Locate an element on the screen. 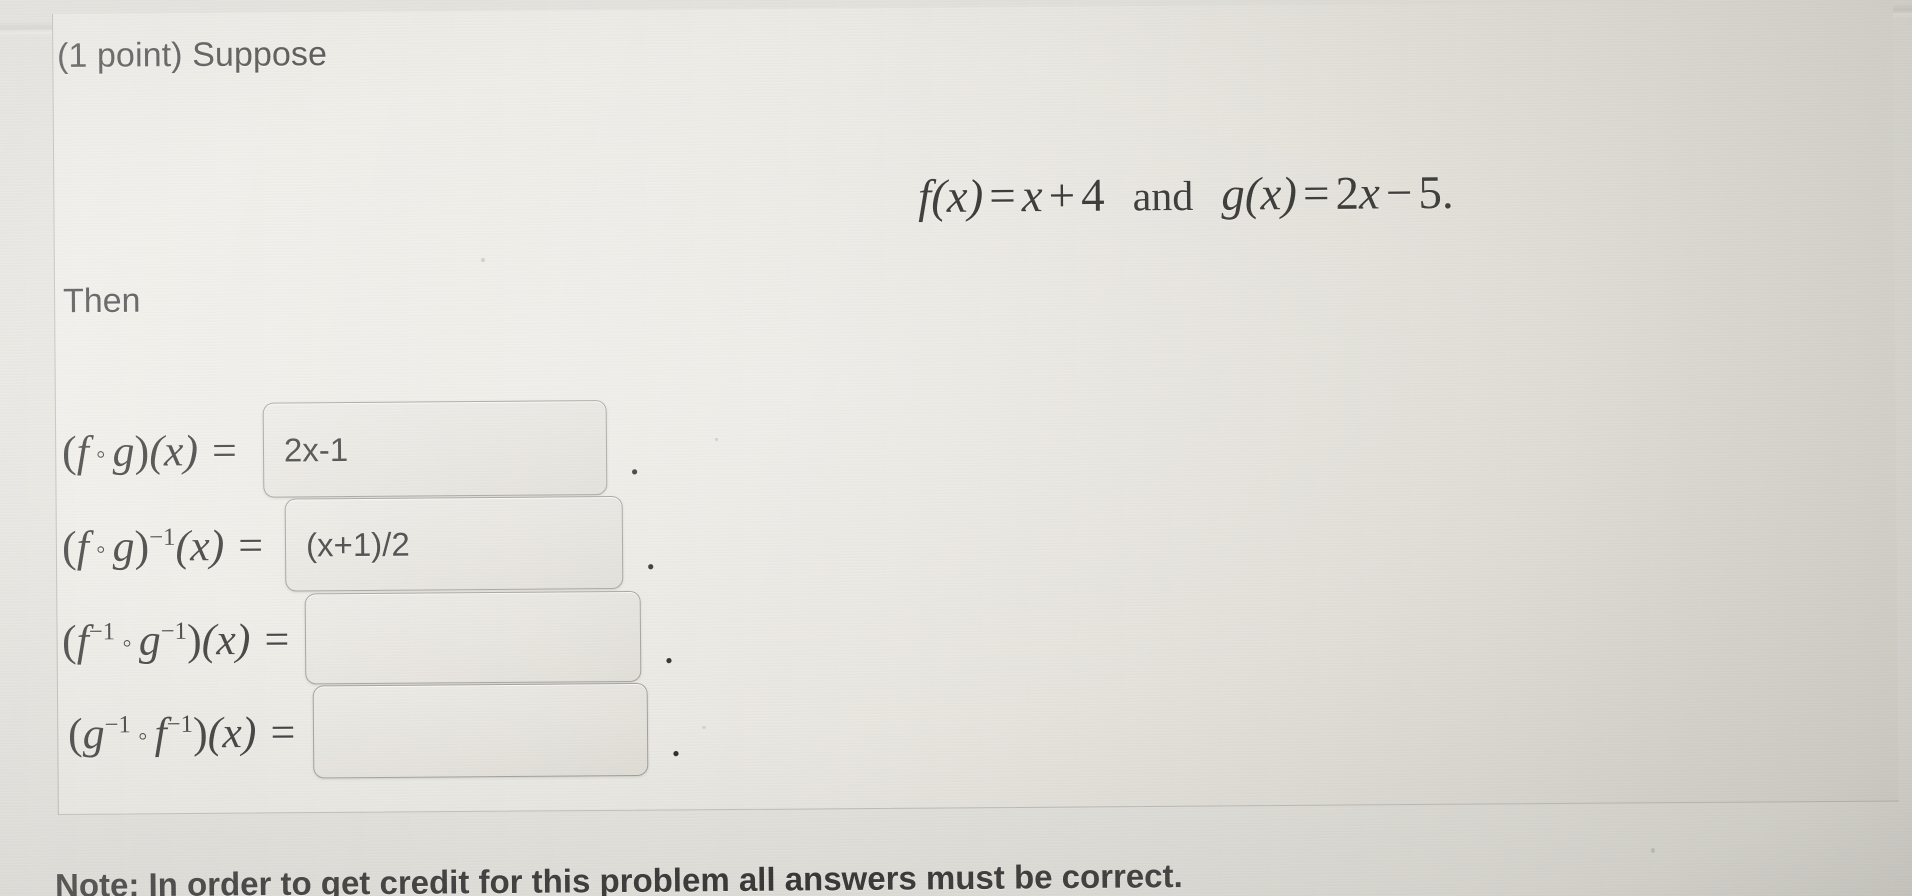  g-equals: = is located at coordinates (1316, 194).